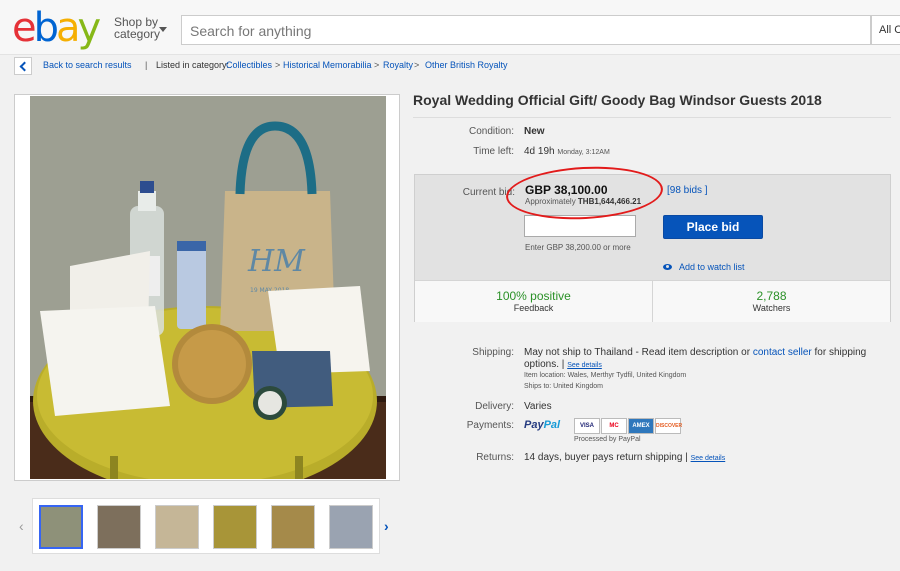  What do you see at coordinates (652, 117) in the screenshot?
I see `divider` at bounding box center [652, 117].